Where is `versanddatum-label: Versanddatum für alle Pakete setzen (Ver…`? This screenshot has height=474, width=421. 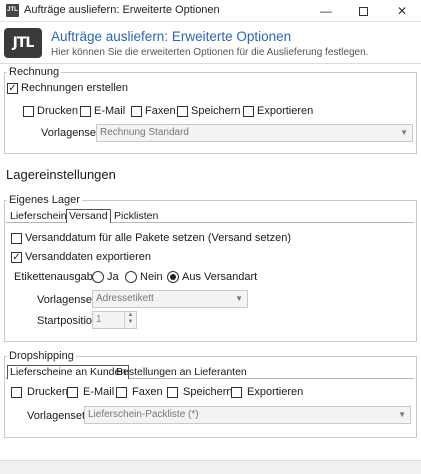
versanddatum-label: Versanddatum für alle Pakete setzen (Ver… is located at coordinates (158, 238).